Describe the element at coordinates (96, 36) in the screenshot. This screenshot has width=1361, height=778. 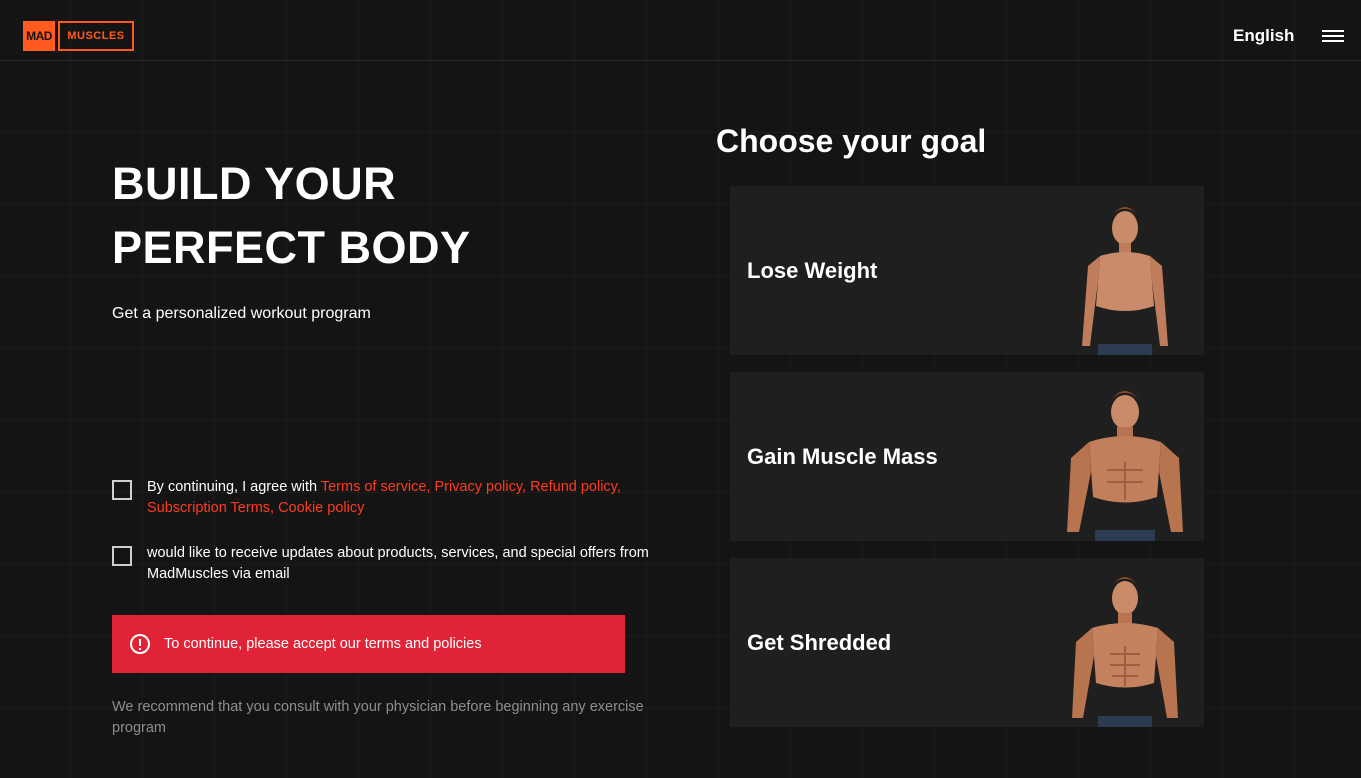
I see `logo-muscles-wordmark: MUSCLES` at that location.